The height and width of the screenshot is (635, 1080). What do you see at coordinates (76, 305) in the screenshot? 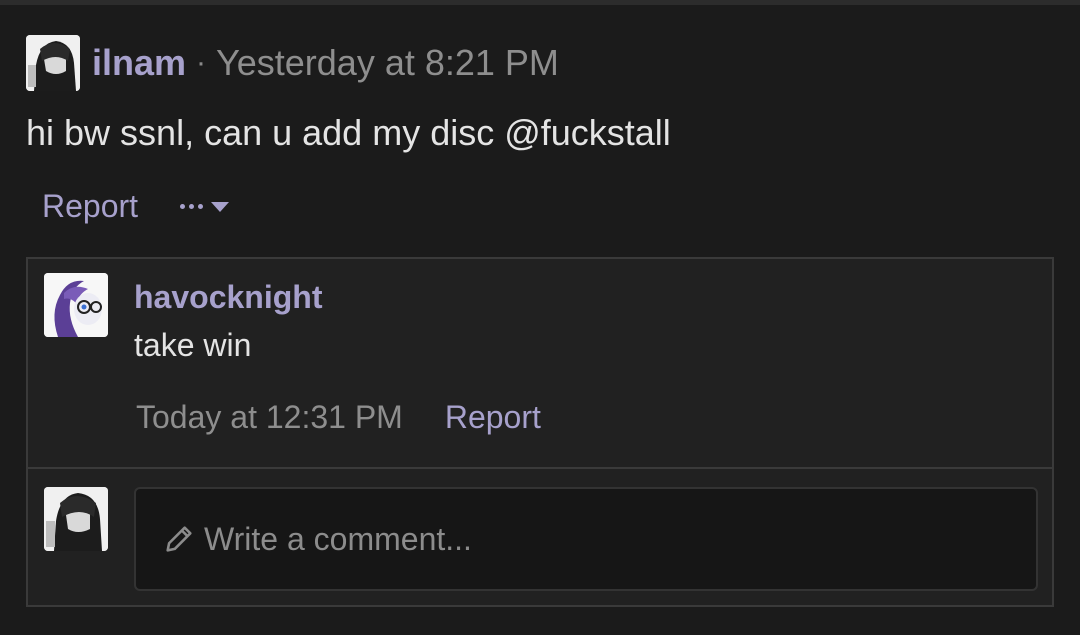
I see `commenter-avatar` at bounding box center [76, 305].